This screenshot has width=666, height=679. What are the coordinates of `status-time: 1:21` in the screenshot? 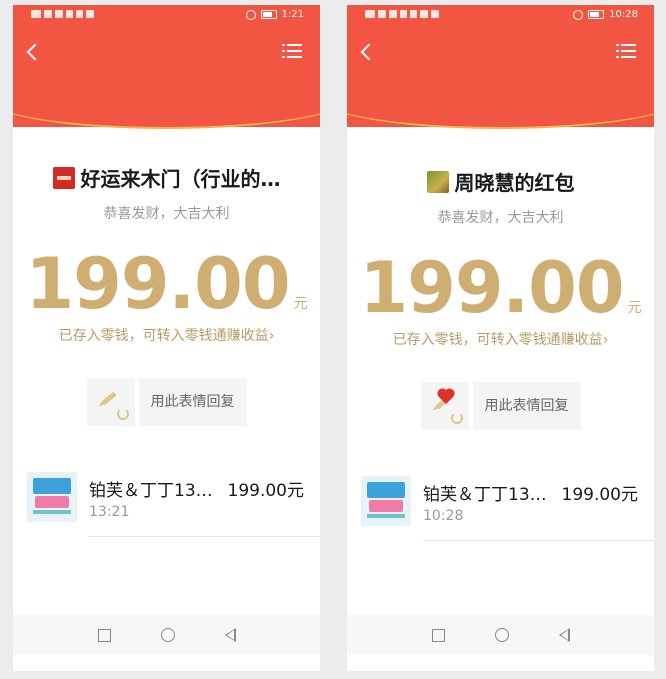 It's located at (292, 14).